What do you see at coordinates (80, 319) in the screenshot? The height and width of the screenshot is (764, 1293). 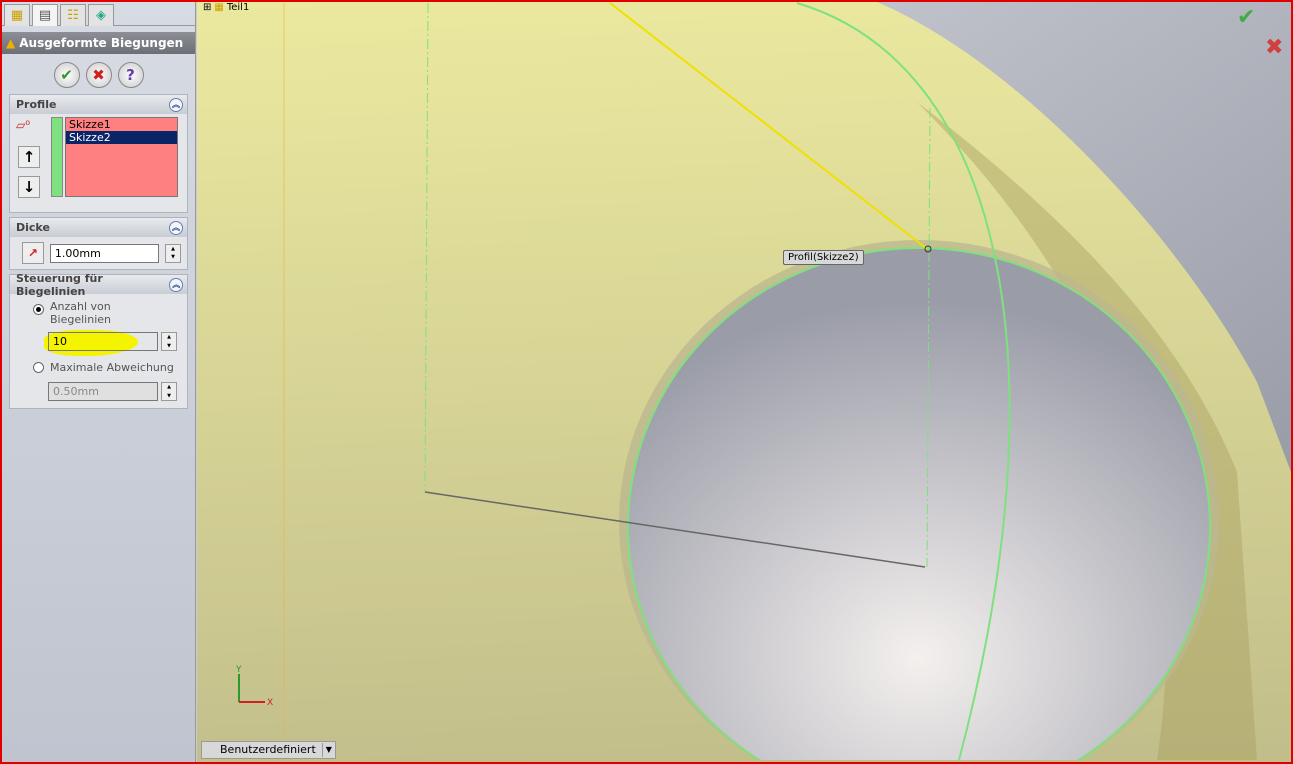 I see `anzahl-label-2: Biegelinien` at bounding box center [80, 319].